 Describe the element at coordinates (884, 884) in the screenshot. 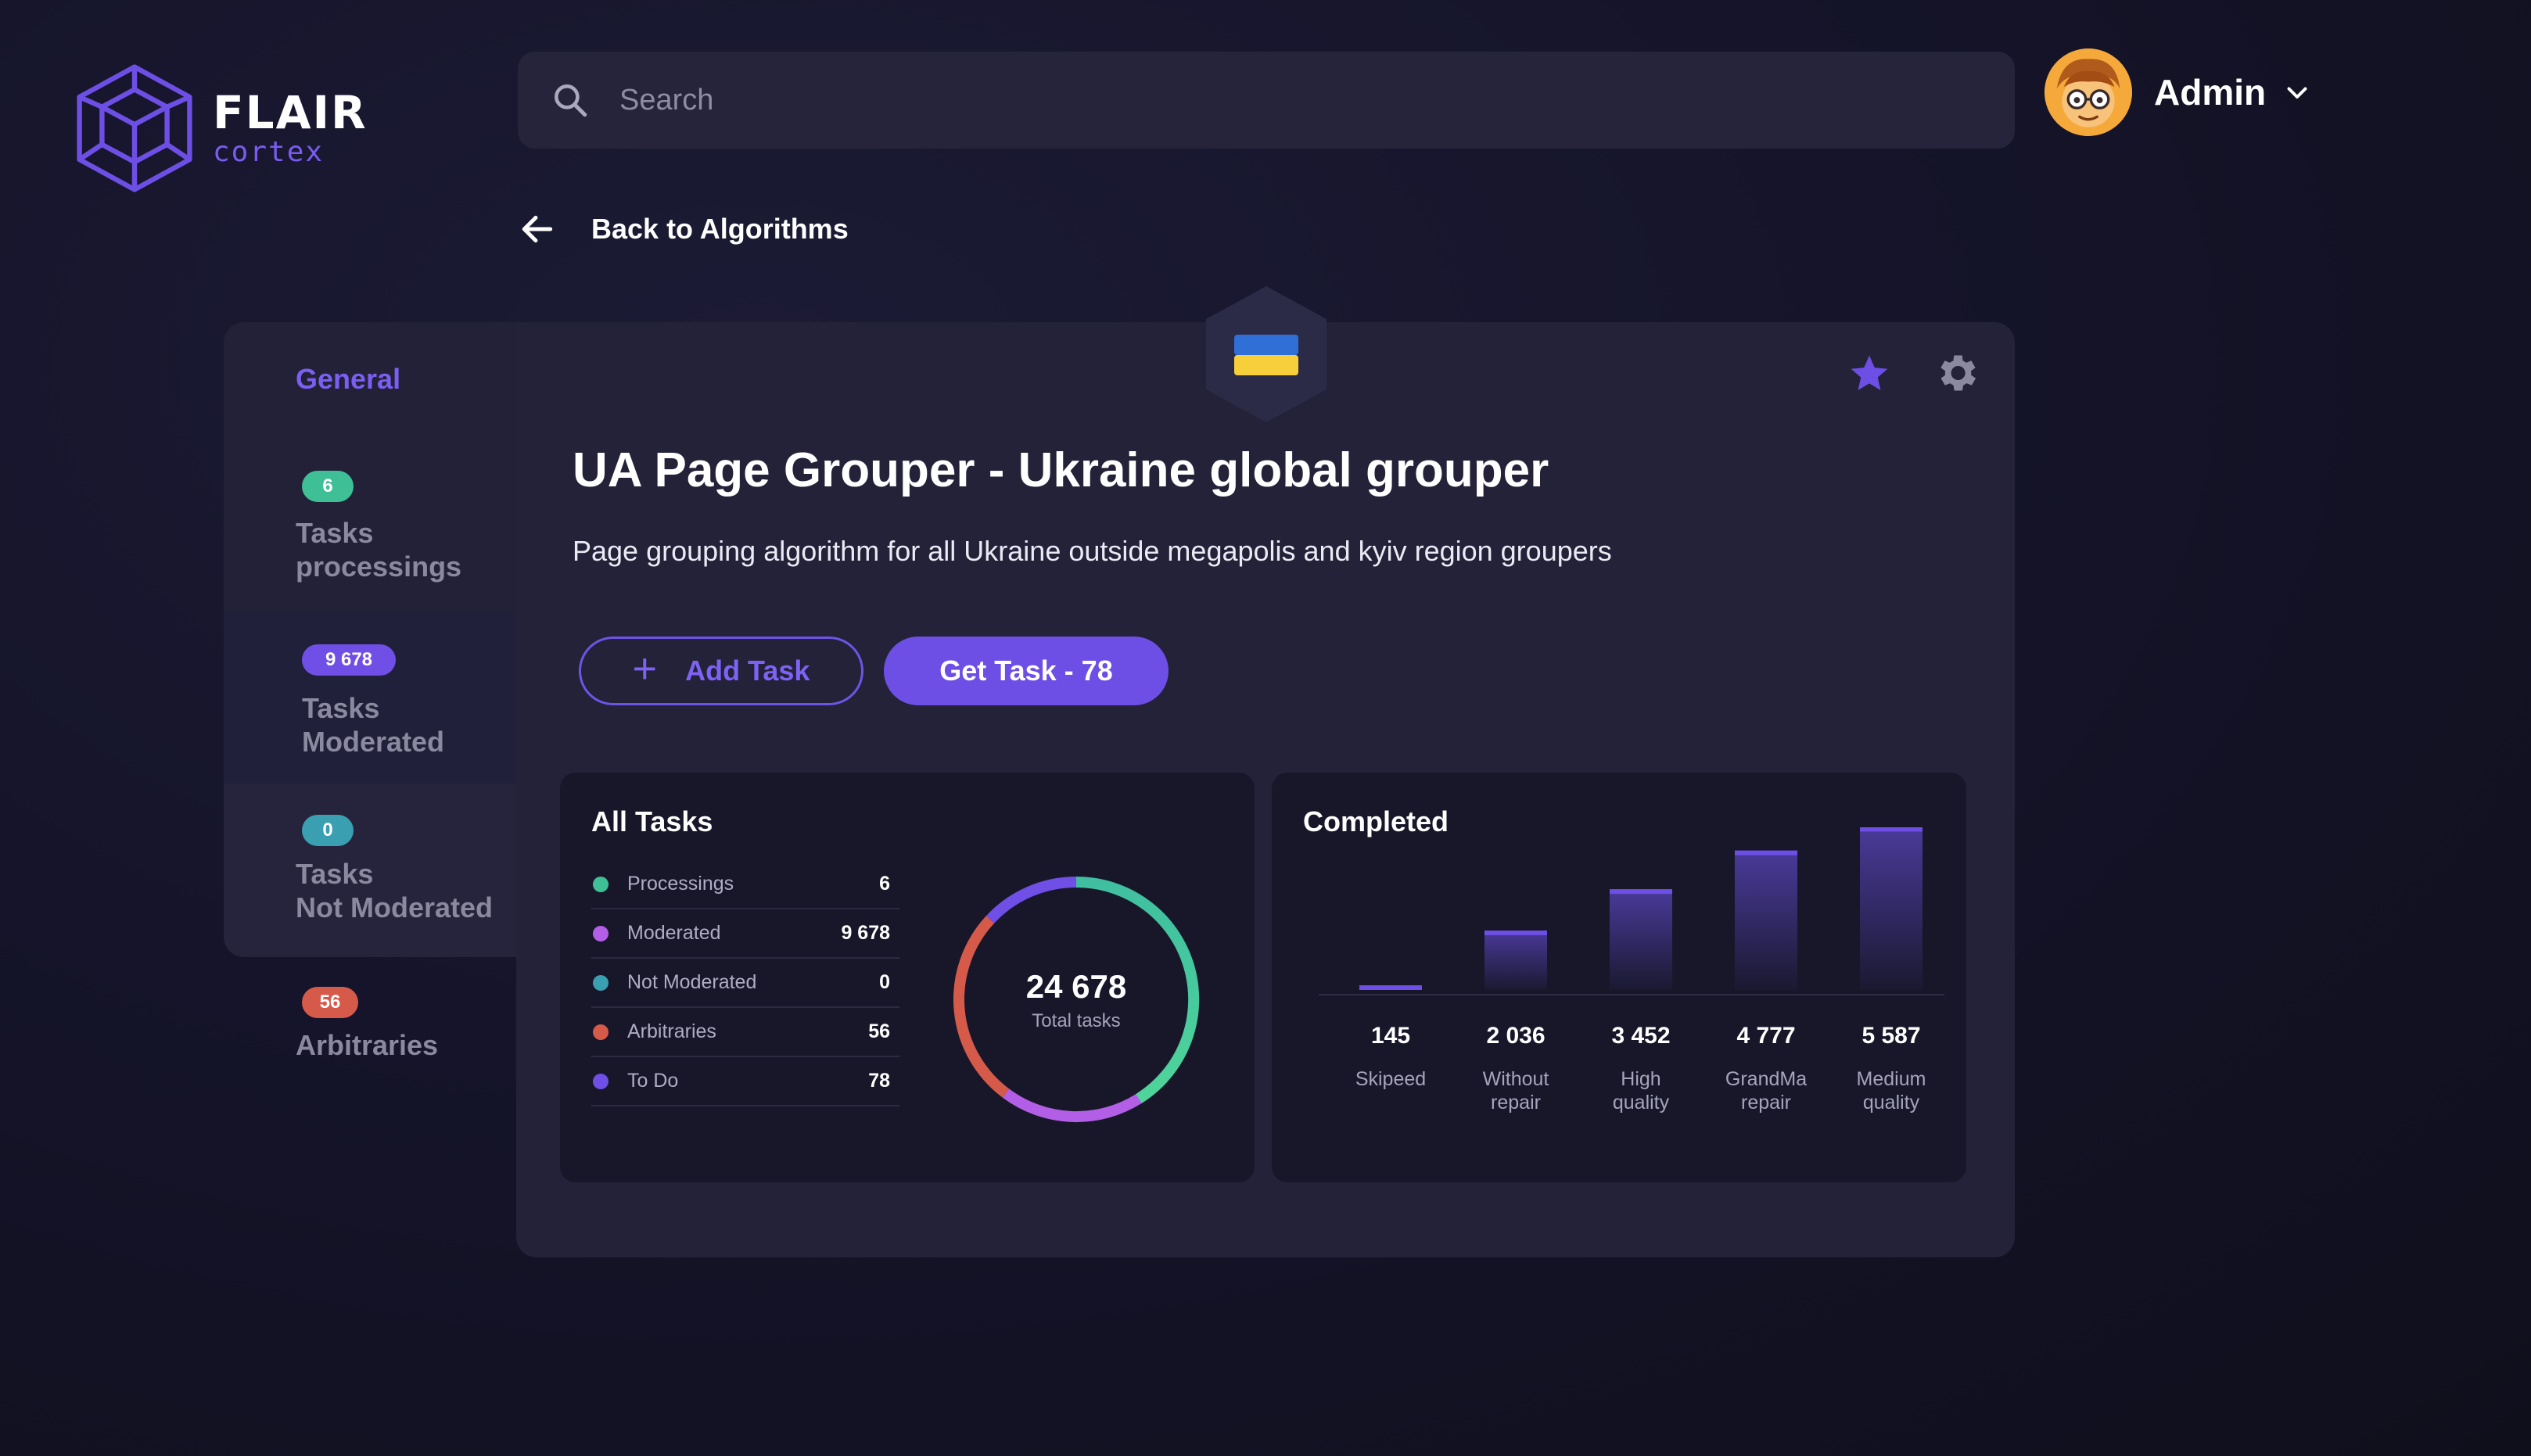

I see `legend-value: 6` at that location.